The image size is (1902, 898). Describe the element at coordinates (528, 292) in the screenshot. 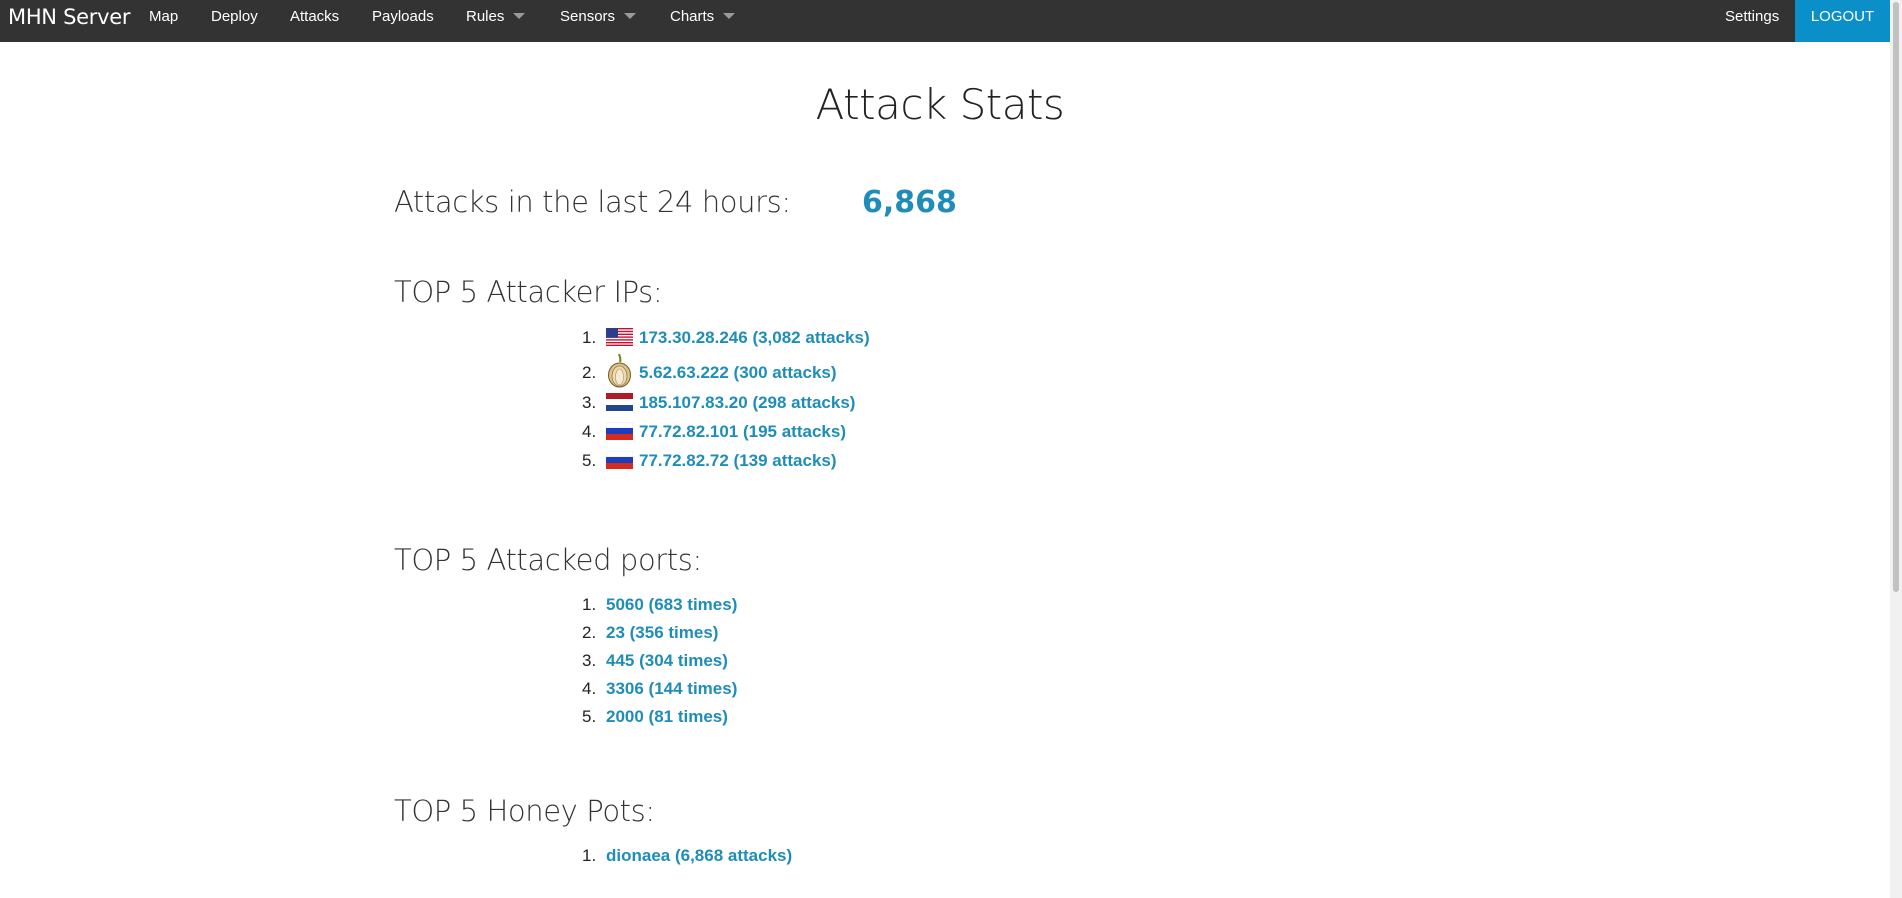

I see `attacker-ips-heading: TOP 5 Attacker IPs:` at that location.